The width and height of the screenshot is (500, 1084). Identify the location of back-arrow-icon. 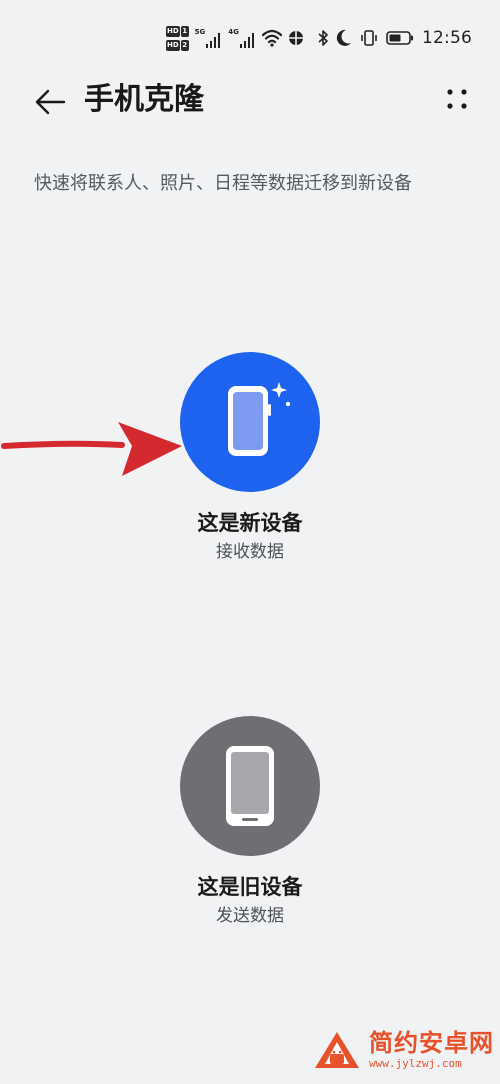
(50, 102).